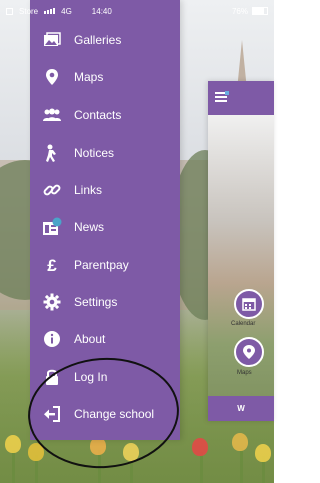 This screenshot has width=320, height=483. What do you see at coordinates (137, 11) in the screenshot?
I see `status-bar: Store 4G 14:40 76%` at bounding box center [137, 11].